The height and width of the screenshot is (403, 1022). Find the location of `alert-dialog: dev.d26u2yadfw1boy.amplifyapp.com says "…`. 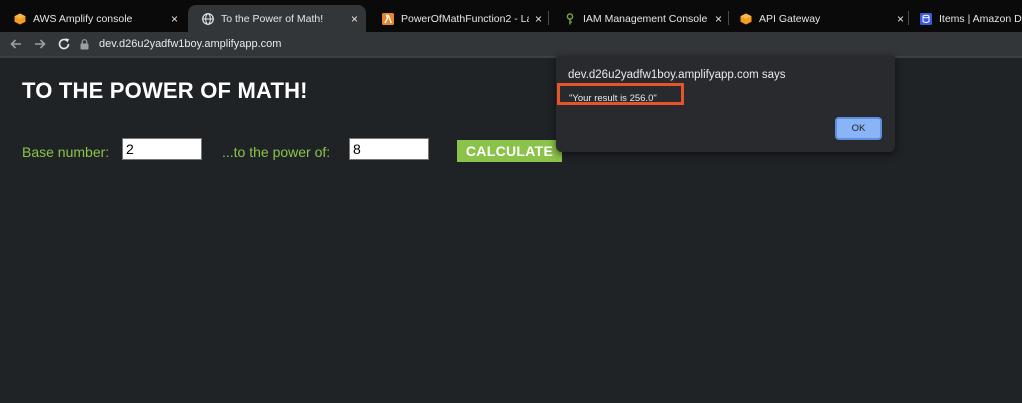

alert-dialog: dev.d26u2yadfw1boy.amplifyapp.com says "… is located at coordinates (725, 104).